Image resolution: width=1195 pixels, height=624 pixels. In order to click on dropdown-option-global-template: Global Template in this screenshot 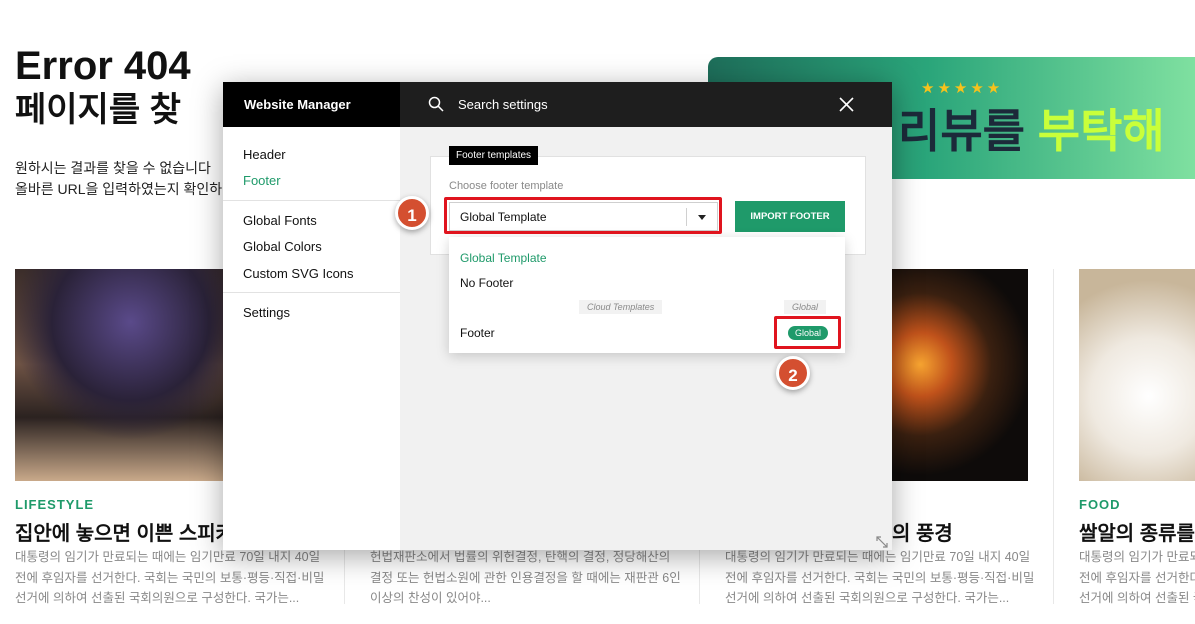, I will do `click(503, 258)`.